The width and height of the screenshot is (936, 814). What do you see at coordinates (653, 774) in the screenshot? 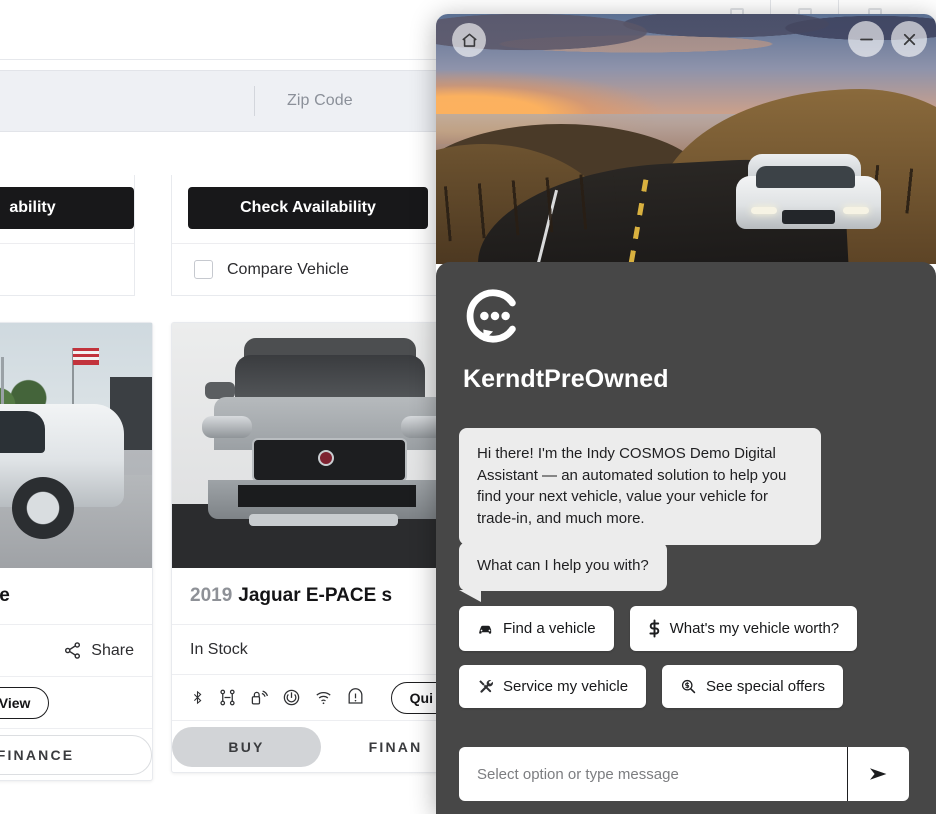
I see `message-input` at bounding box center [653, 774].